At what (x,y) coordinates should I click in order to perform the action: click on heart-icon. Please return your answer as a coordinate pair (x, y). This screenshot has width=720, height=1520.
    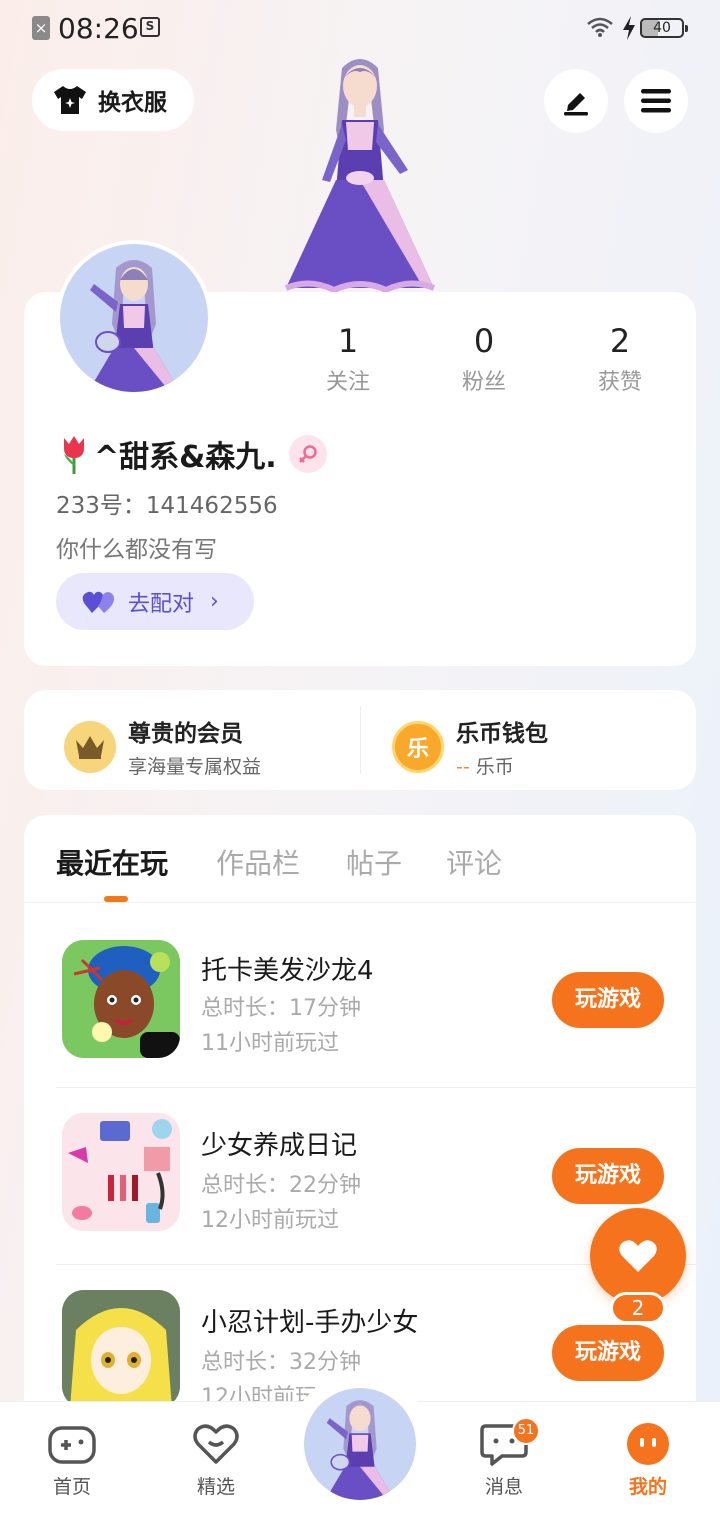
    Looking at the image, I should click on (638, 1256).